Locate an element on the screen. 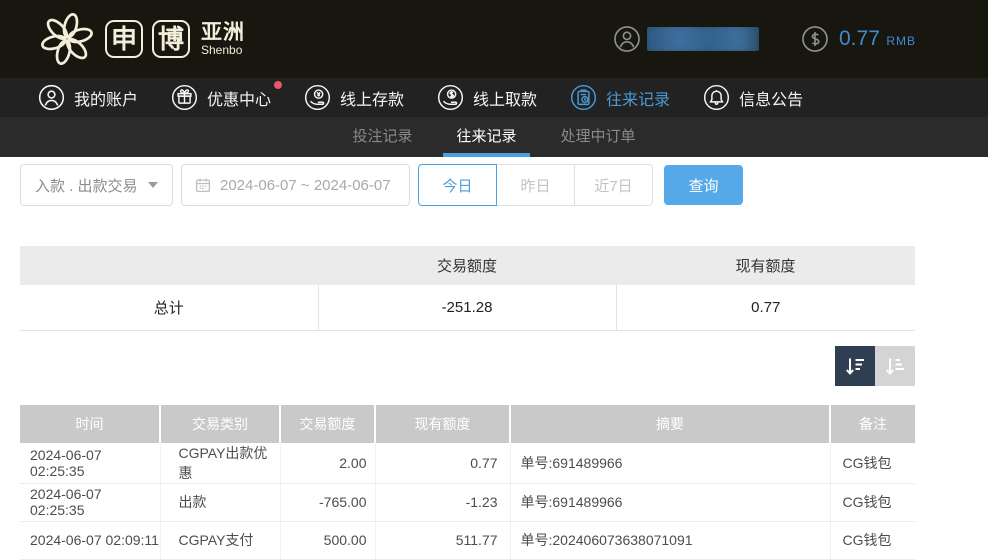  nav-label: 优惠中心 is located at coordinates (239, 100).